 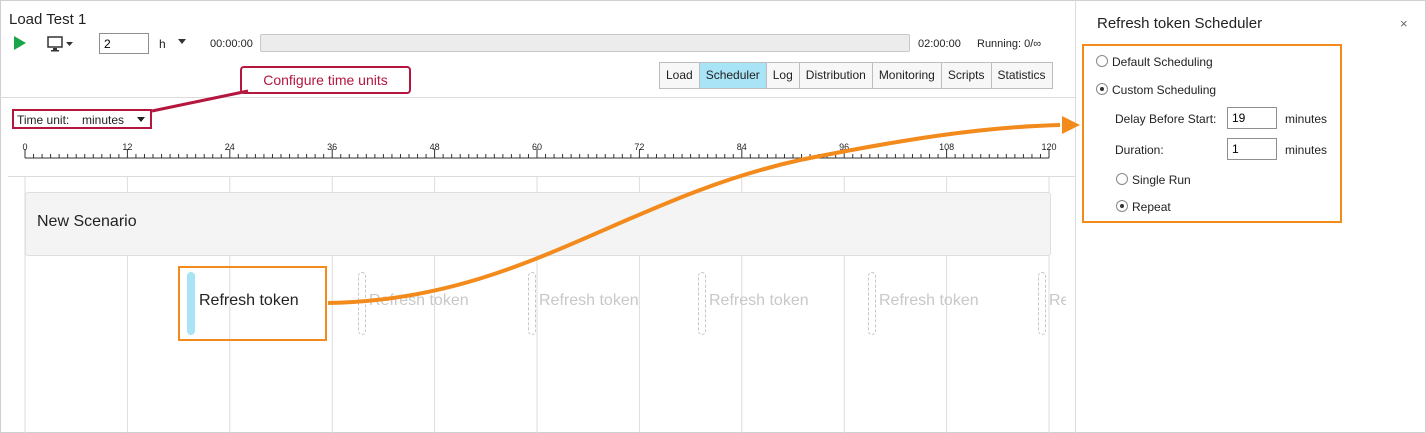 I want to click on duration-label: Duration:, so click(x=1139, y=150).